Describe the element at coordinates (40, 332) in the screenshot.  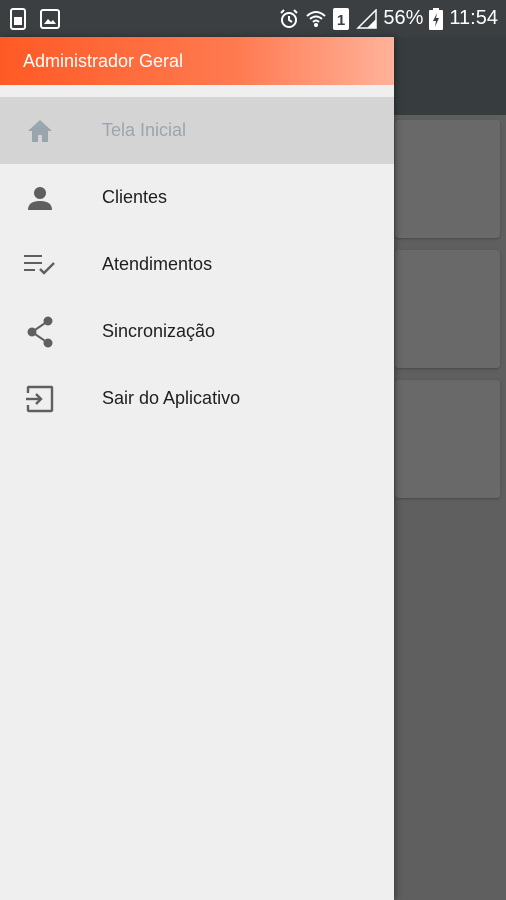
I see `share-icon` at that location.